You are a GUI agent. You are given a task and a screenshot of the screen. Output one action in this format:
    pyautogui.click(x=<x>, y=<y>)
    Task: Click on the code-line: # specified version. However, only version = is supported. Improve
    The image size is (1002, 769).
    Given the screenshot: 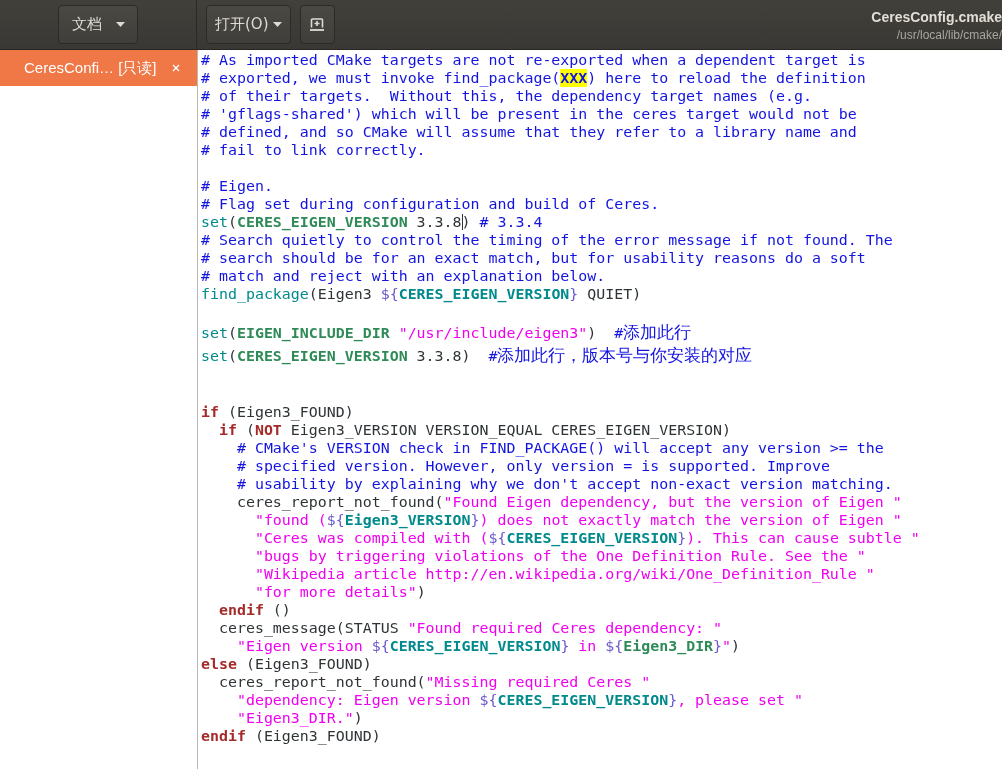 What is the action you would take?
    pyautogui.click(x=533, y=466)
    